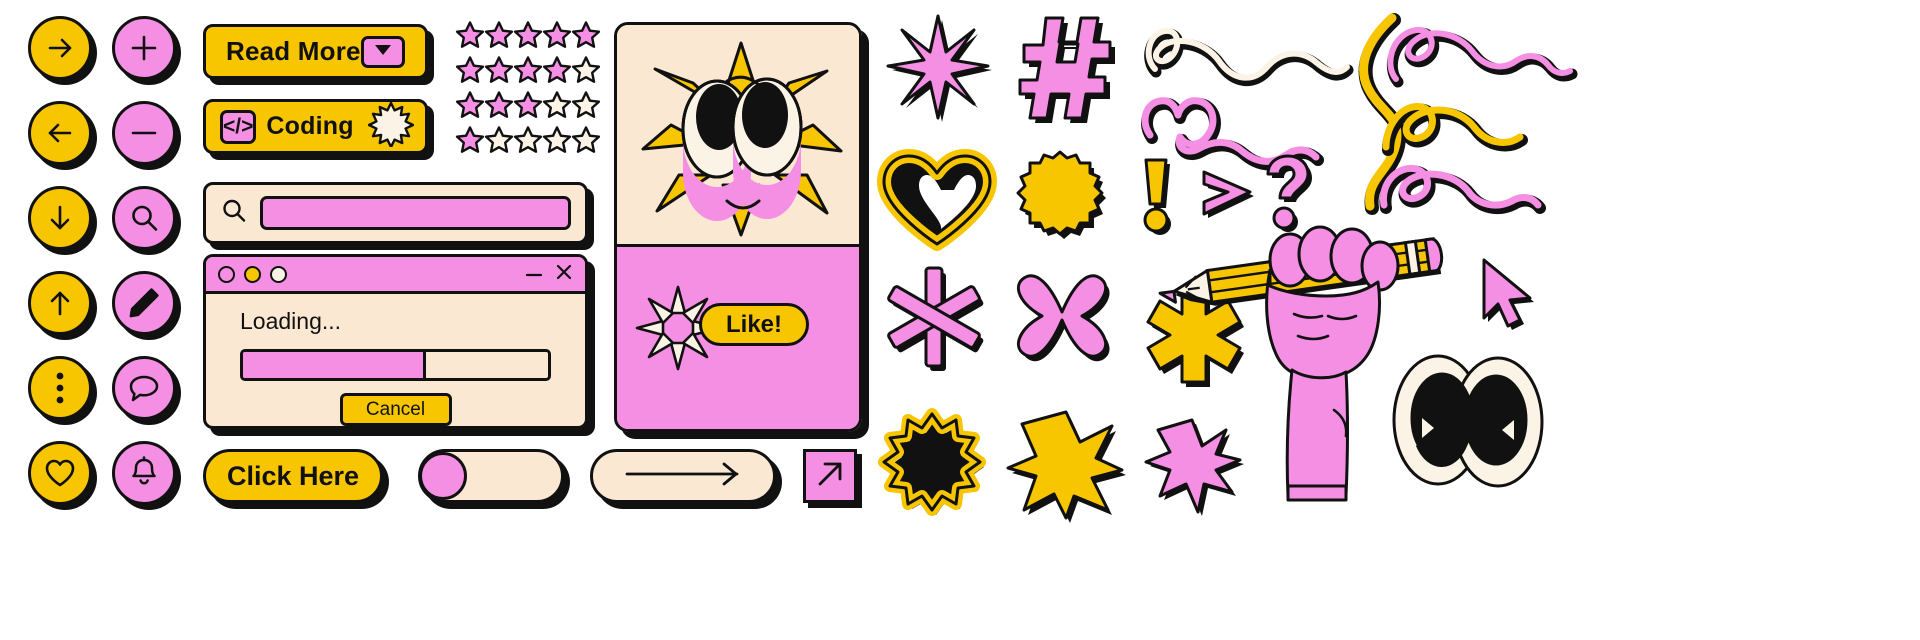 The image size is (1920, 640). Describe the element at coordinates (938, 321) in the screenshot. I see `asterisk-six-pink` at that location.